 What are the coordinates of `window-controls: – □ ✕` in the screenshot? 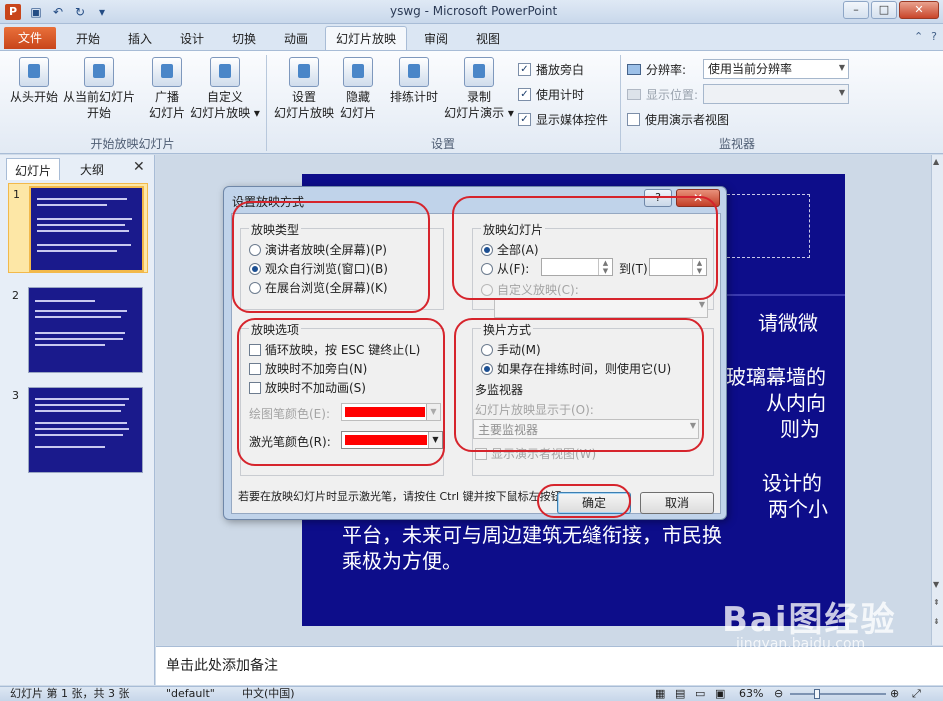 It's located at (891, 10).